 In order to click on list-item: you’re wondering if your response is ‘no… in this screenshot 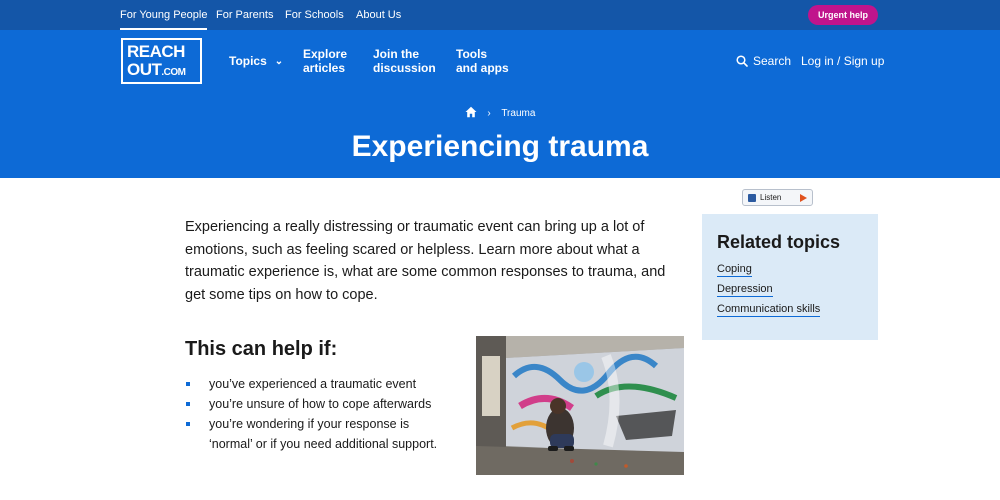, I will do `click(315, 434)`.